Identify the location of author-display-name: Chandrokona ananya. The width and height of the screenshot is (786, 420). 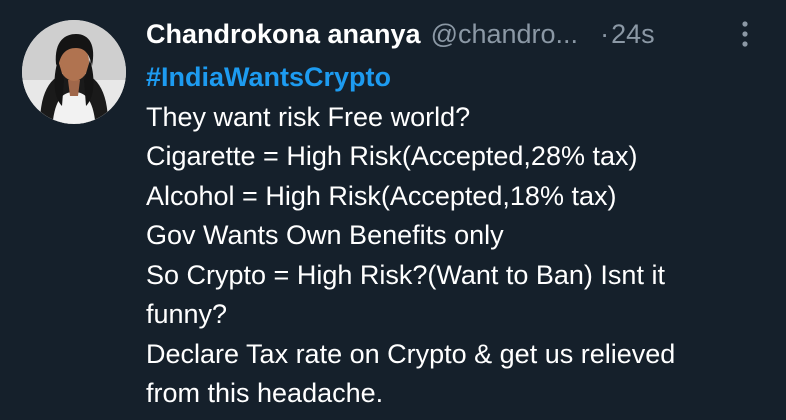
(283, 34).